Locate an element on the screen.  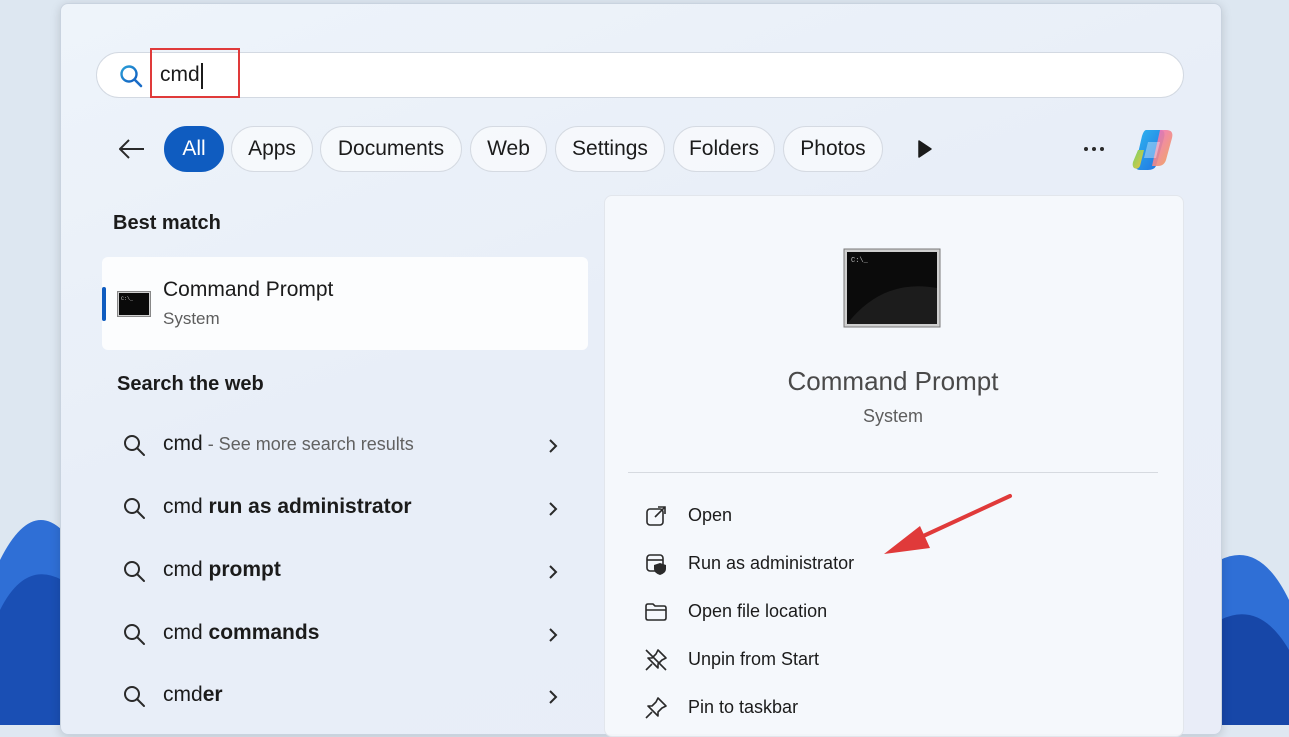
best-match-heading: Best match is located at coordinates (167, 223).